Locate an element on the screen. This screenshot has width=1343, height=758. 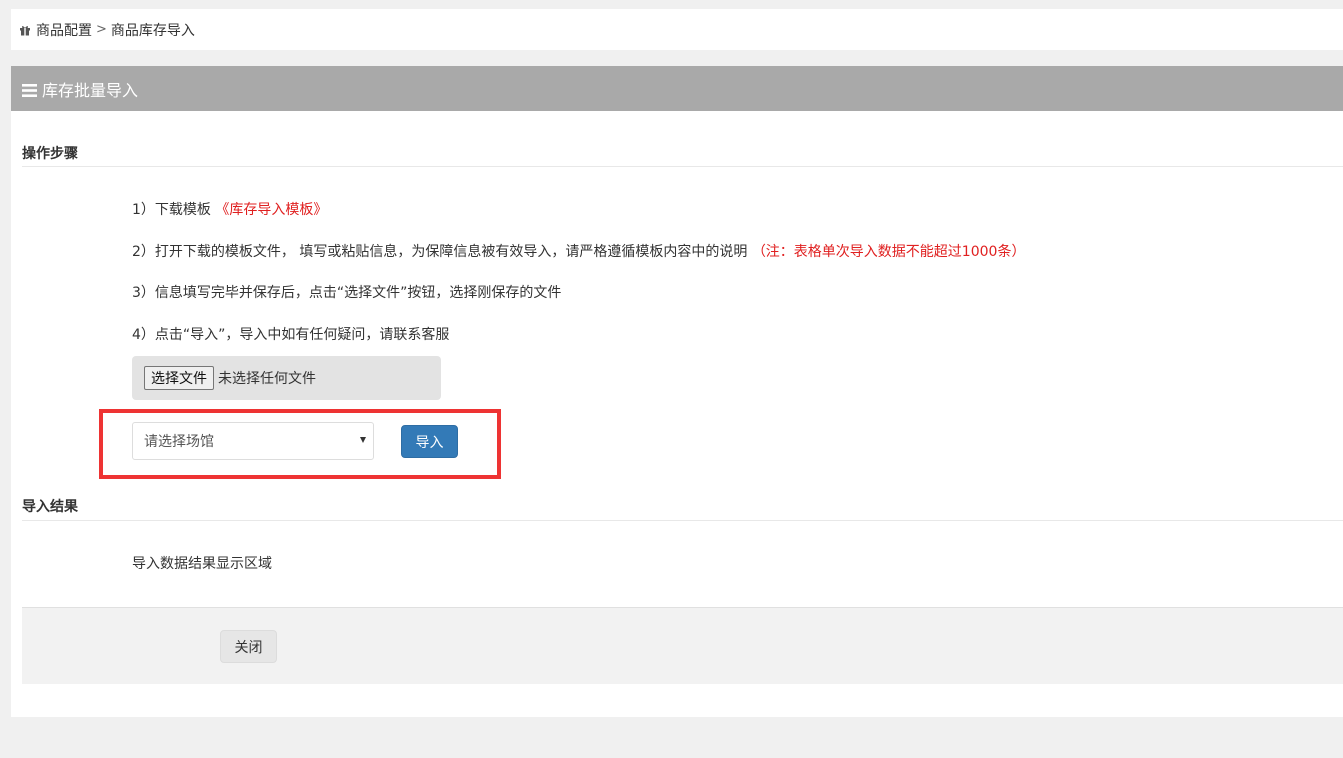
venue-select: 请选择场馆 is located at coordinates (253, 441).